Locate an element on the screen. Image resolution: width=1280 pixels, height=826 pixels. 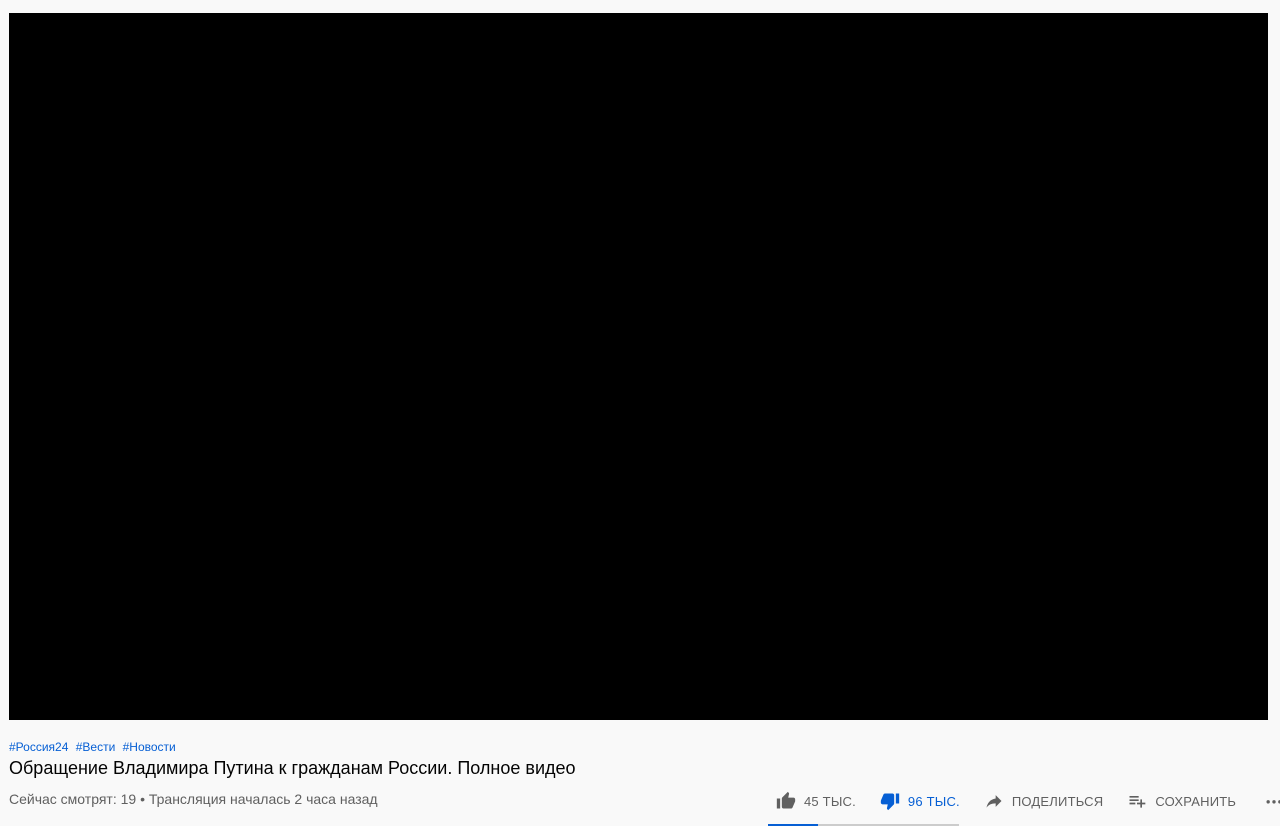
dislike-count: 96 ТЫС. is located at coordinates (933, 801).